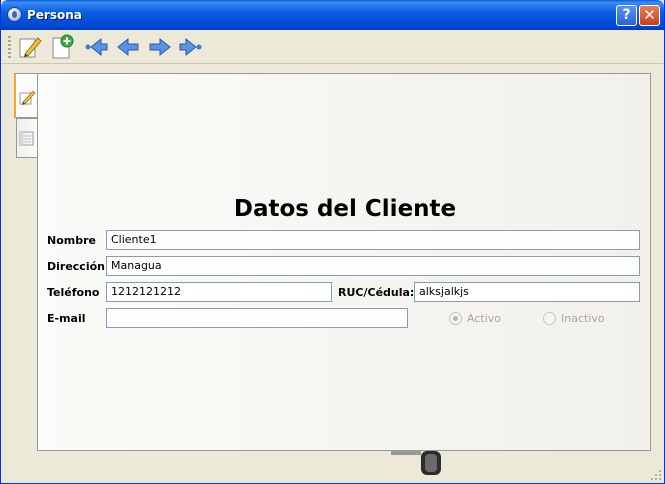 This screenshot has height=484, width=665. Describe the element at coordinates (332, 63) in the screenshot. I see `toolbar-divider` at that location.